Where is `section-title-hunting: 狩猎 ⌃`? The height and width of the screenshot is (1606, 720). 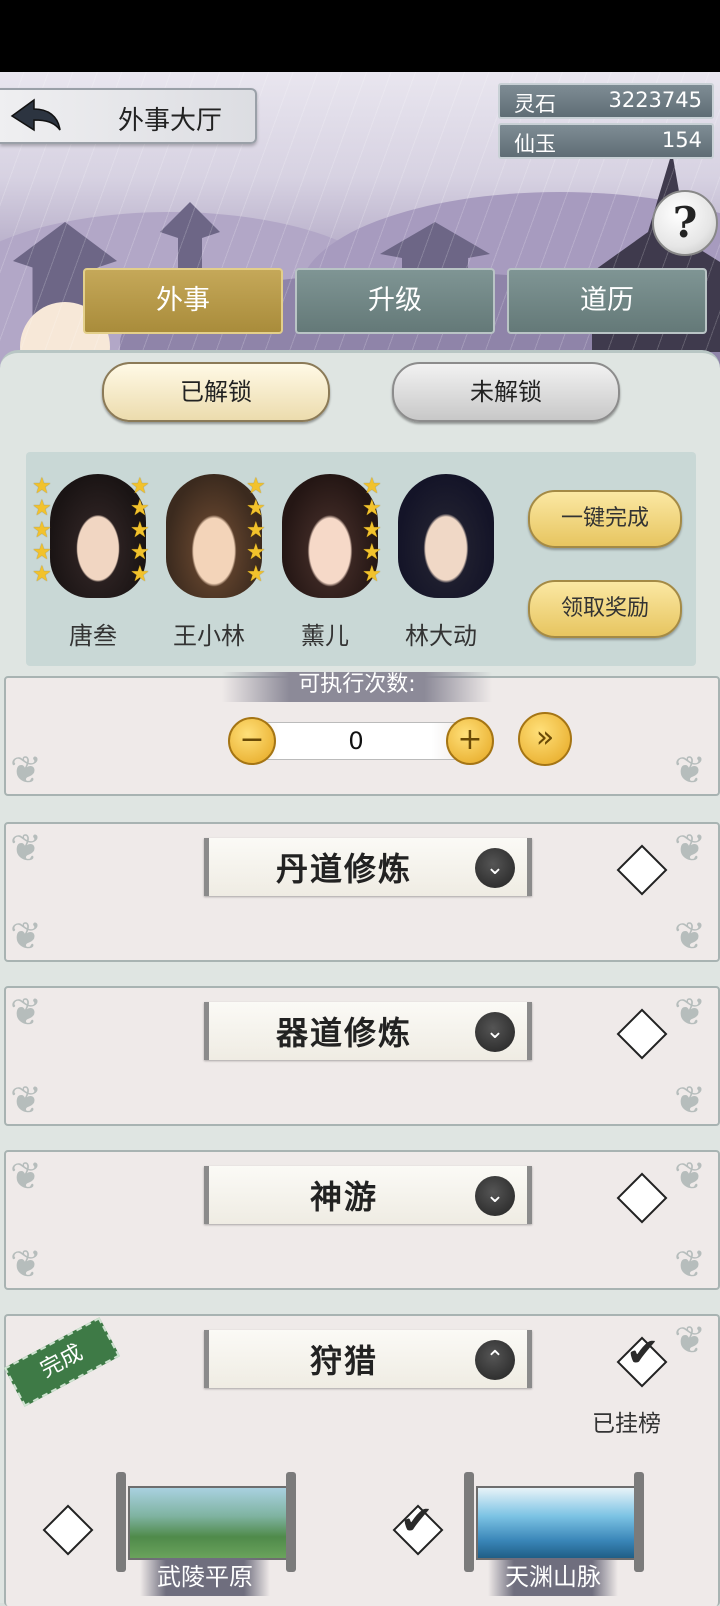
section-title-hunting: 狩猎 ⌃ is located at coordinates (368, 1359).